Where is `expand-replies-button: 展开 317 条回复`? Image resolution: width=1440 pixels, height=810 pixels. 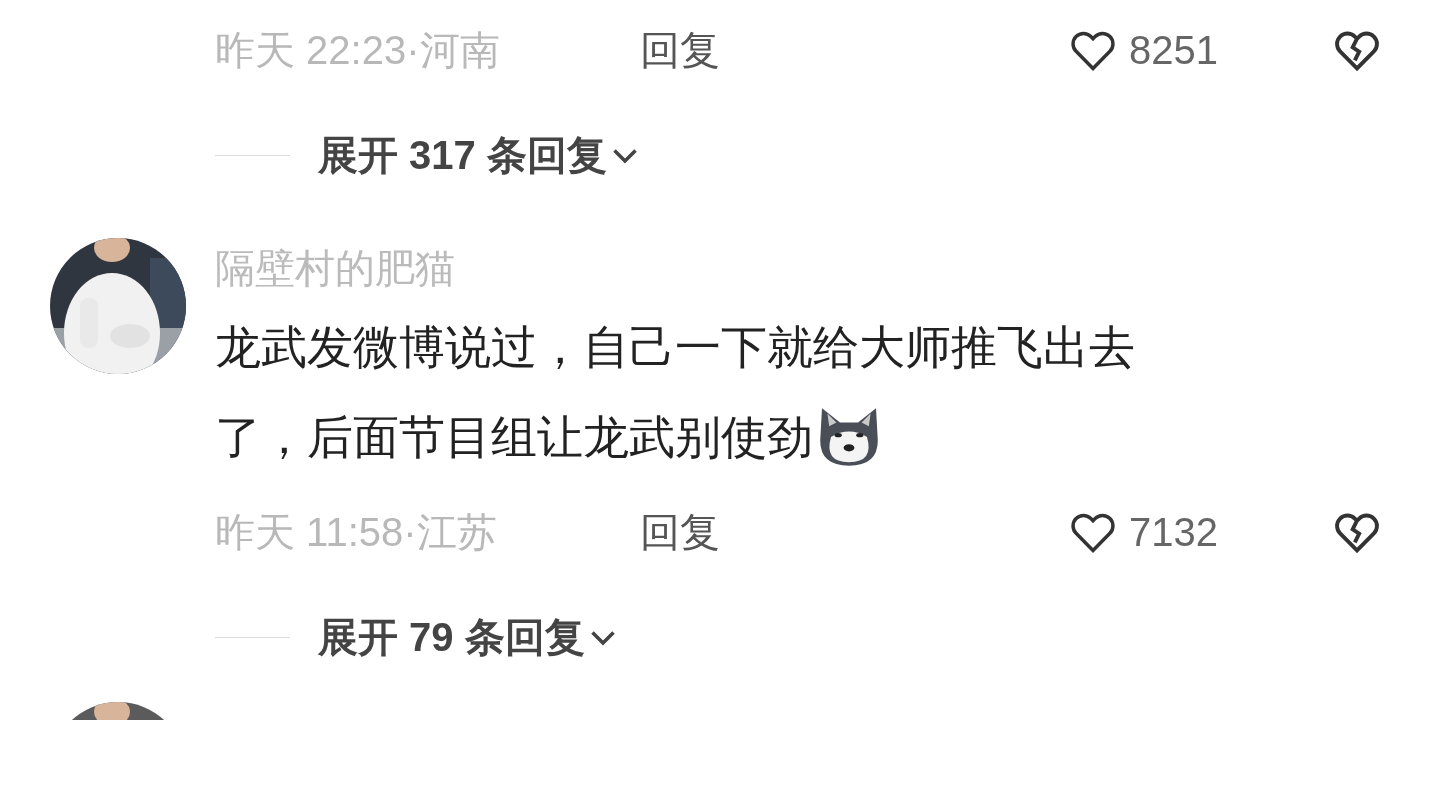 expand-replies-button: 展开 317 条回复 is located at coordinates (480, 155).